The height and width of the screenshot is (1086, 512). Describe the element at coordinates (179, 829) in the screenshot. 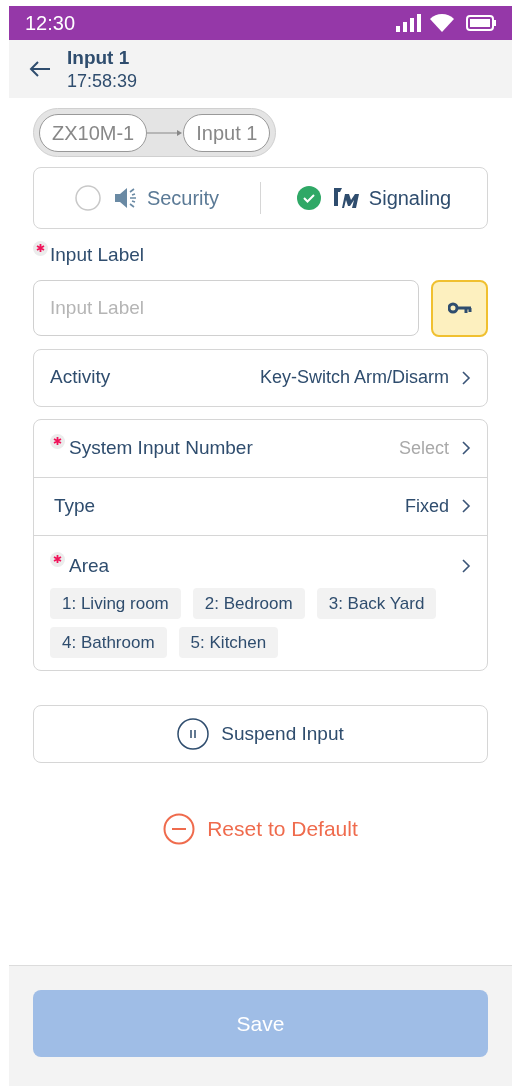

I see `minus-circle-icon` at that location.